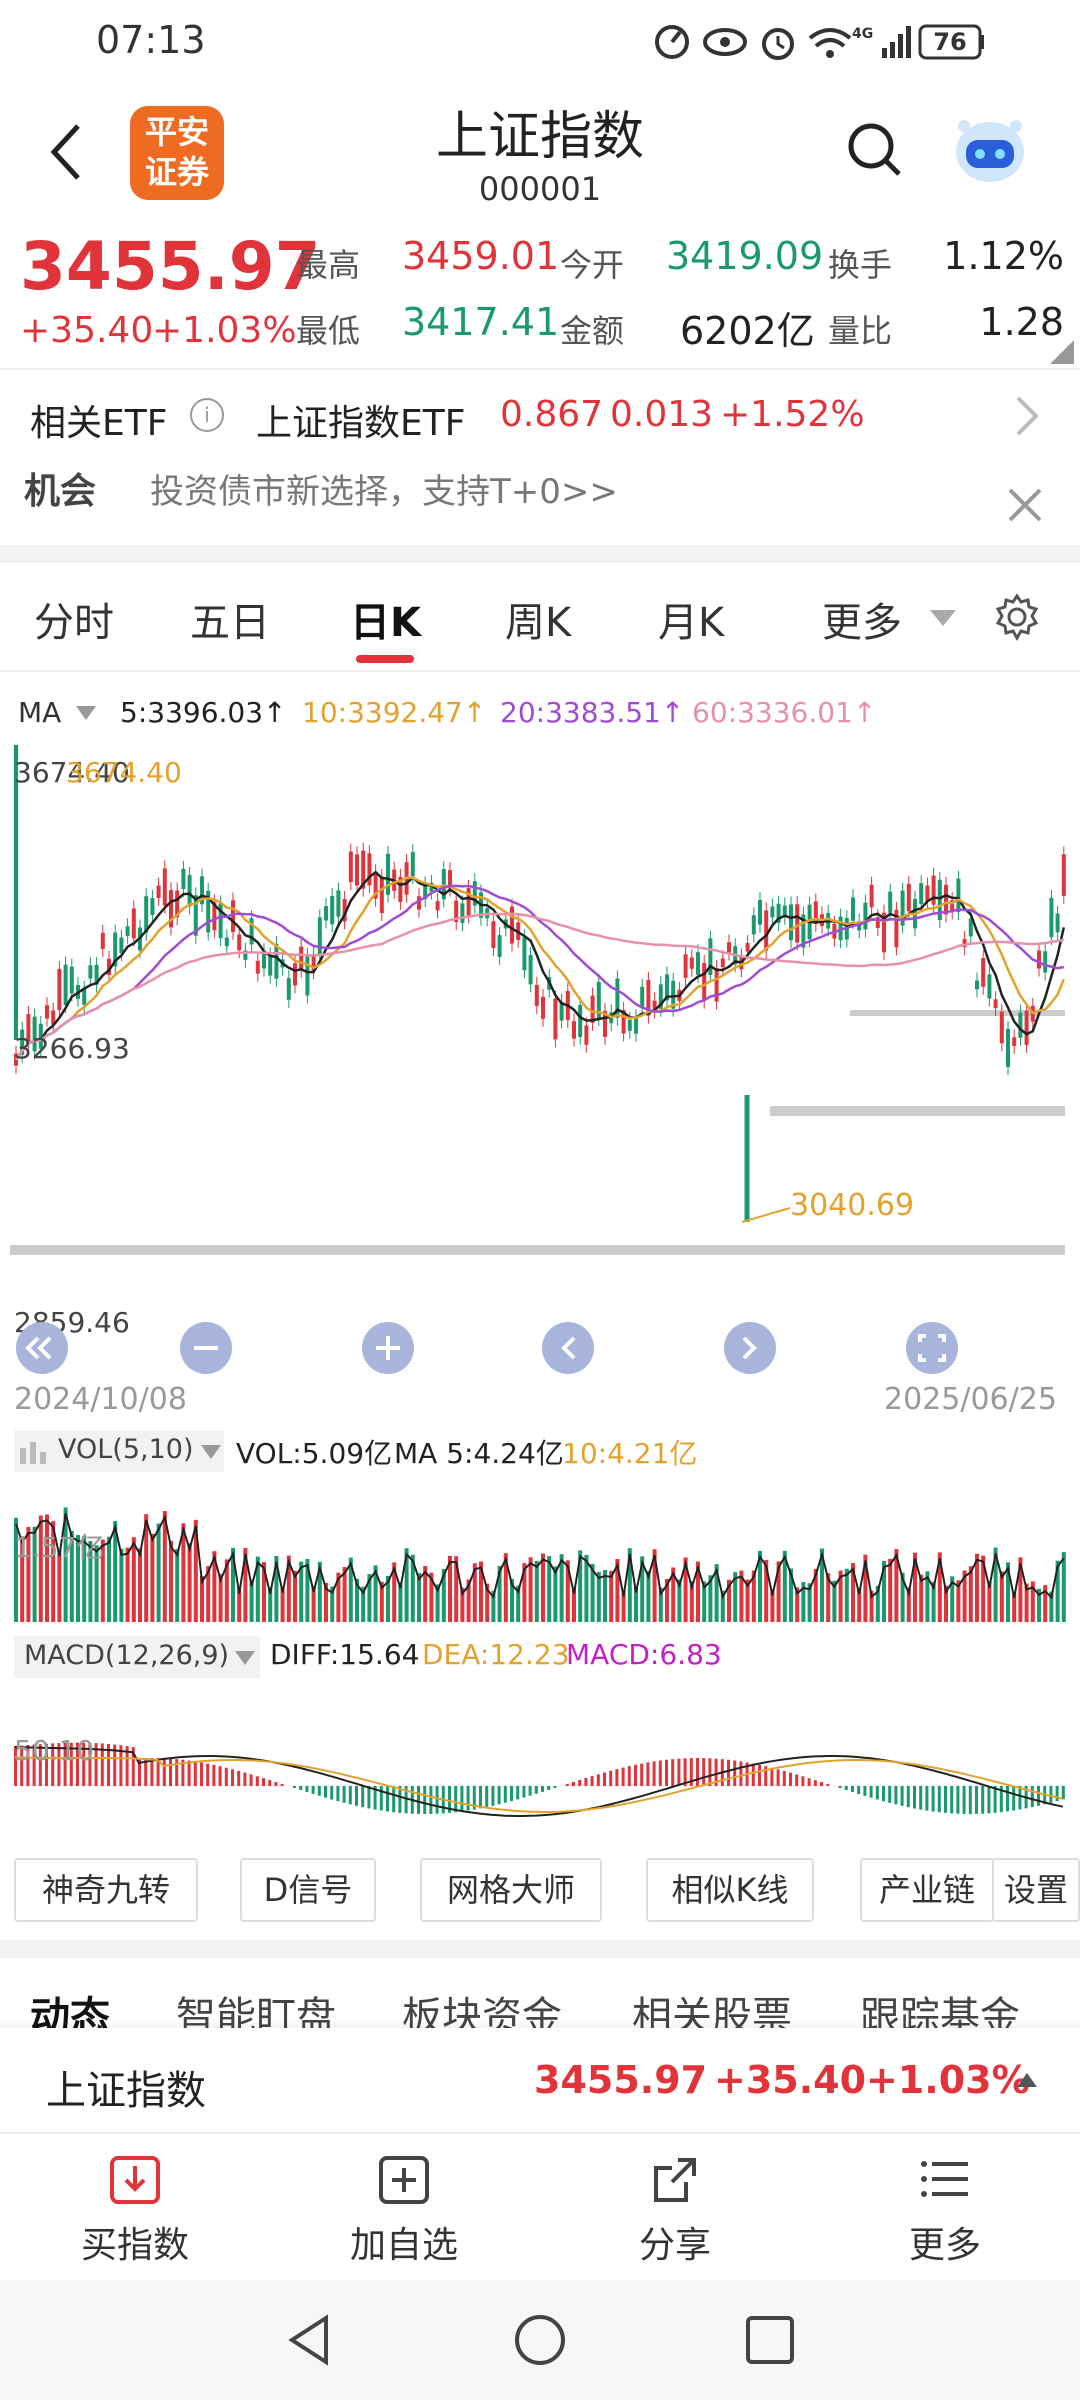  What do you see at coordinates (385, 619) in the screenshot?
I see `tab-daily-k: 日K` at bounding box center [385, 619].